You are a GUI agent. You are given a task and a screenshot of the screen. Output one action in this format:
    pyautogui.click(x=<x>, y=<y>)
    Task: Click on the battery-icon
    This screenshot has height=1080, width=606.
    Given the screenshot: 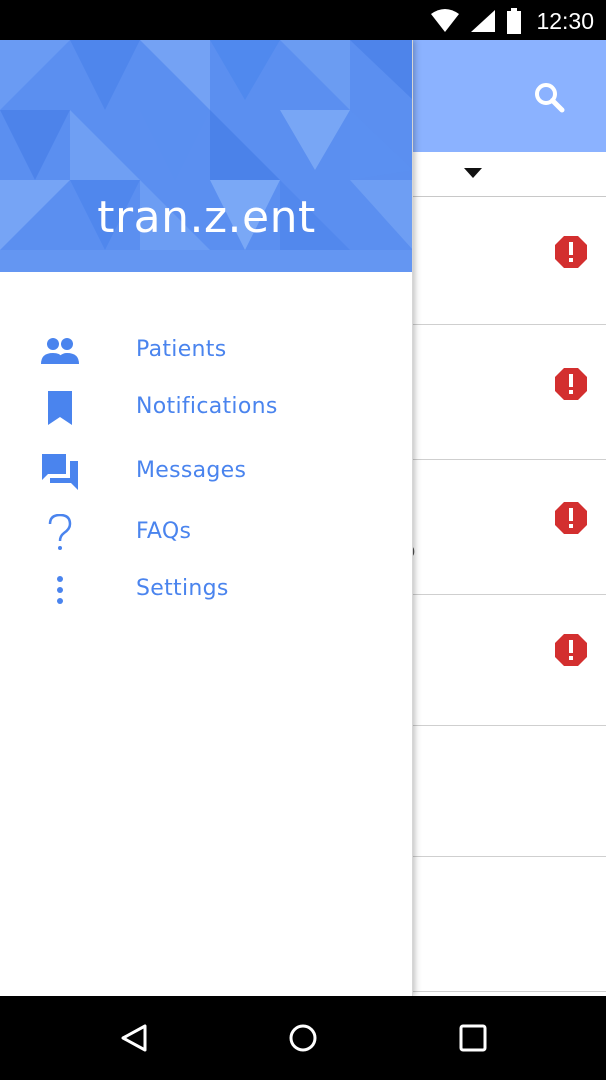 What is the action you would take?
    pyautogui.click(x=514, y=21)
    